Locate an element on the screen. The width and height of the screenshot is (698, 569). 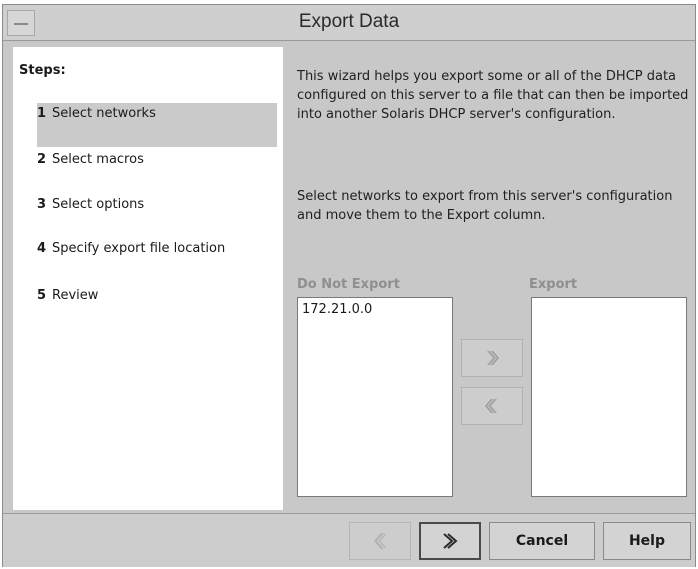
step-number: 3 is located at coordinates (42, 204).